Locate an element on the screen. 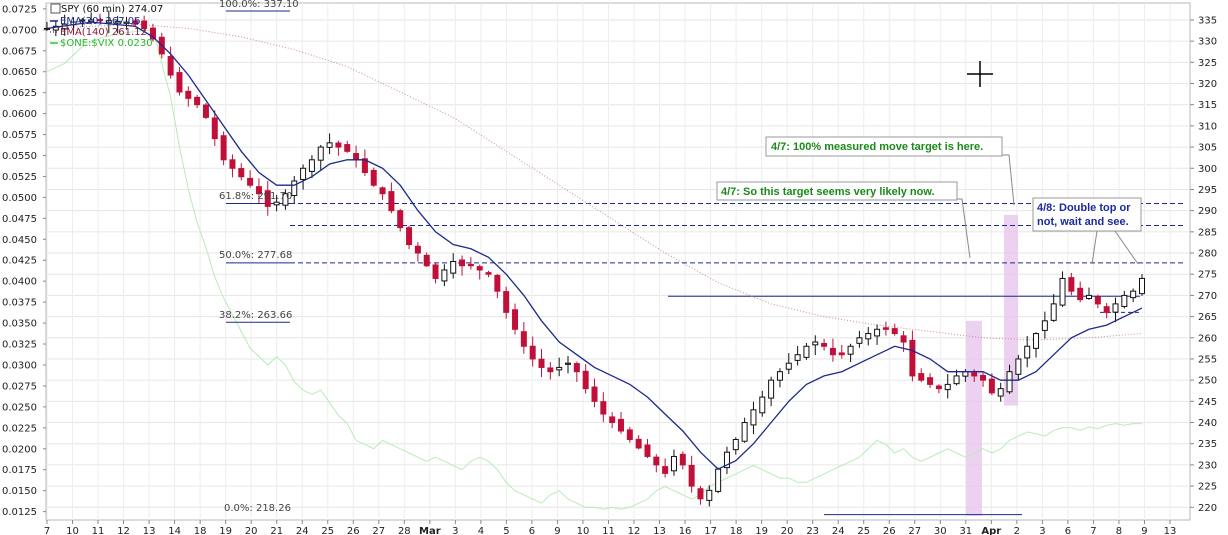 The height and width of the screenshot is (535, 1228). right-tick-label: 295 is located at coordinates (1207, 190).